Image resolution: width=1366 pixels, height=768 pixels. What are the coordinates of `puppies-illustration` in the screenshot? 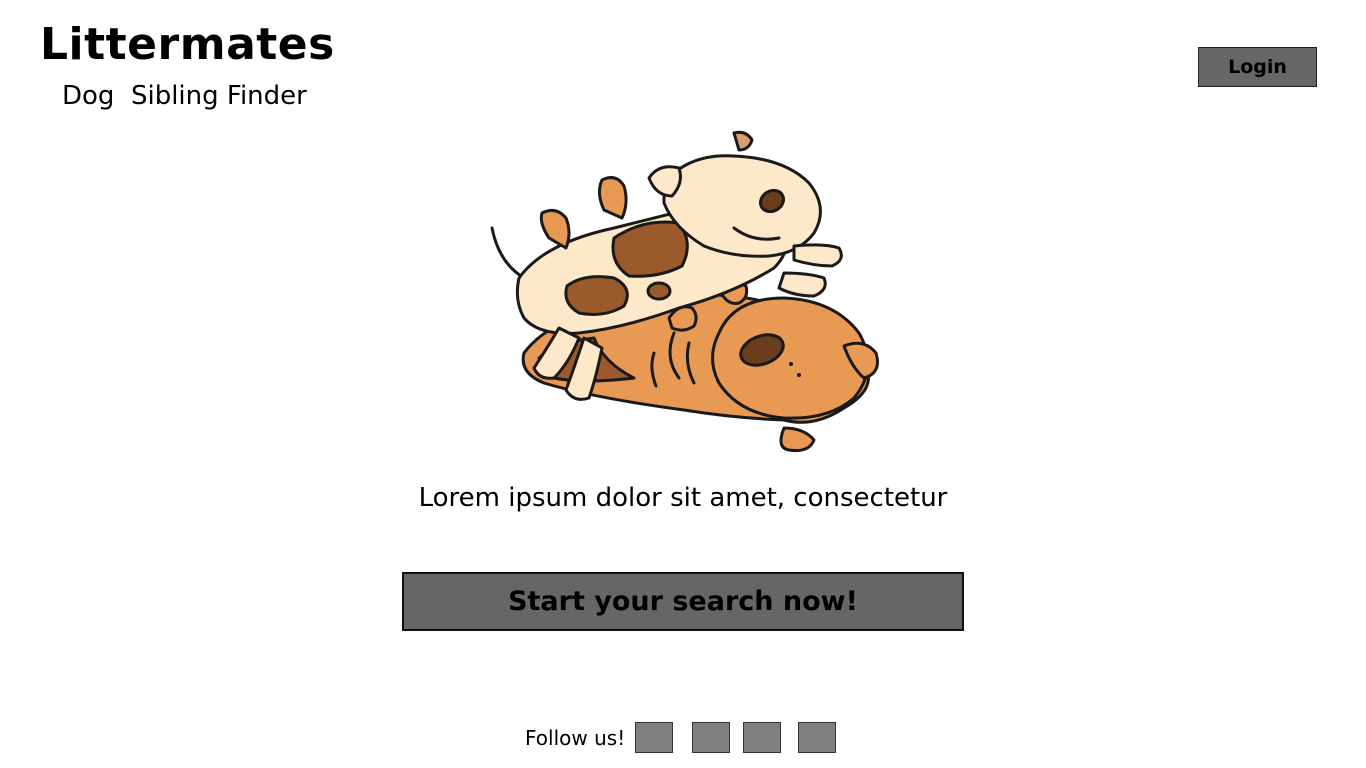 It's located at (684, 291).